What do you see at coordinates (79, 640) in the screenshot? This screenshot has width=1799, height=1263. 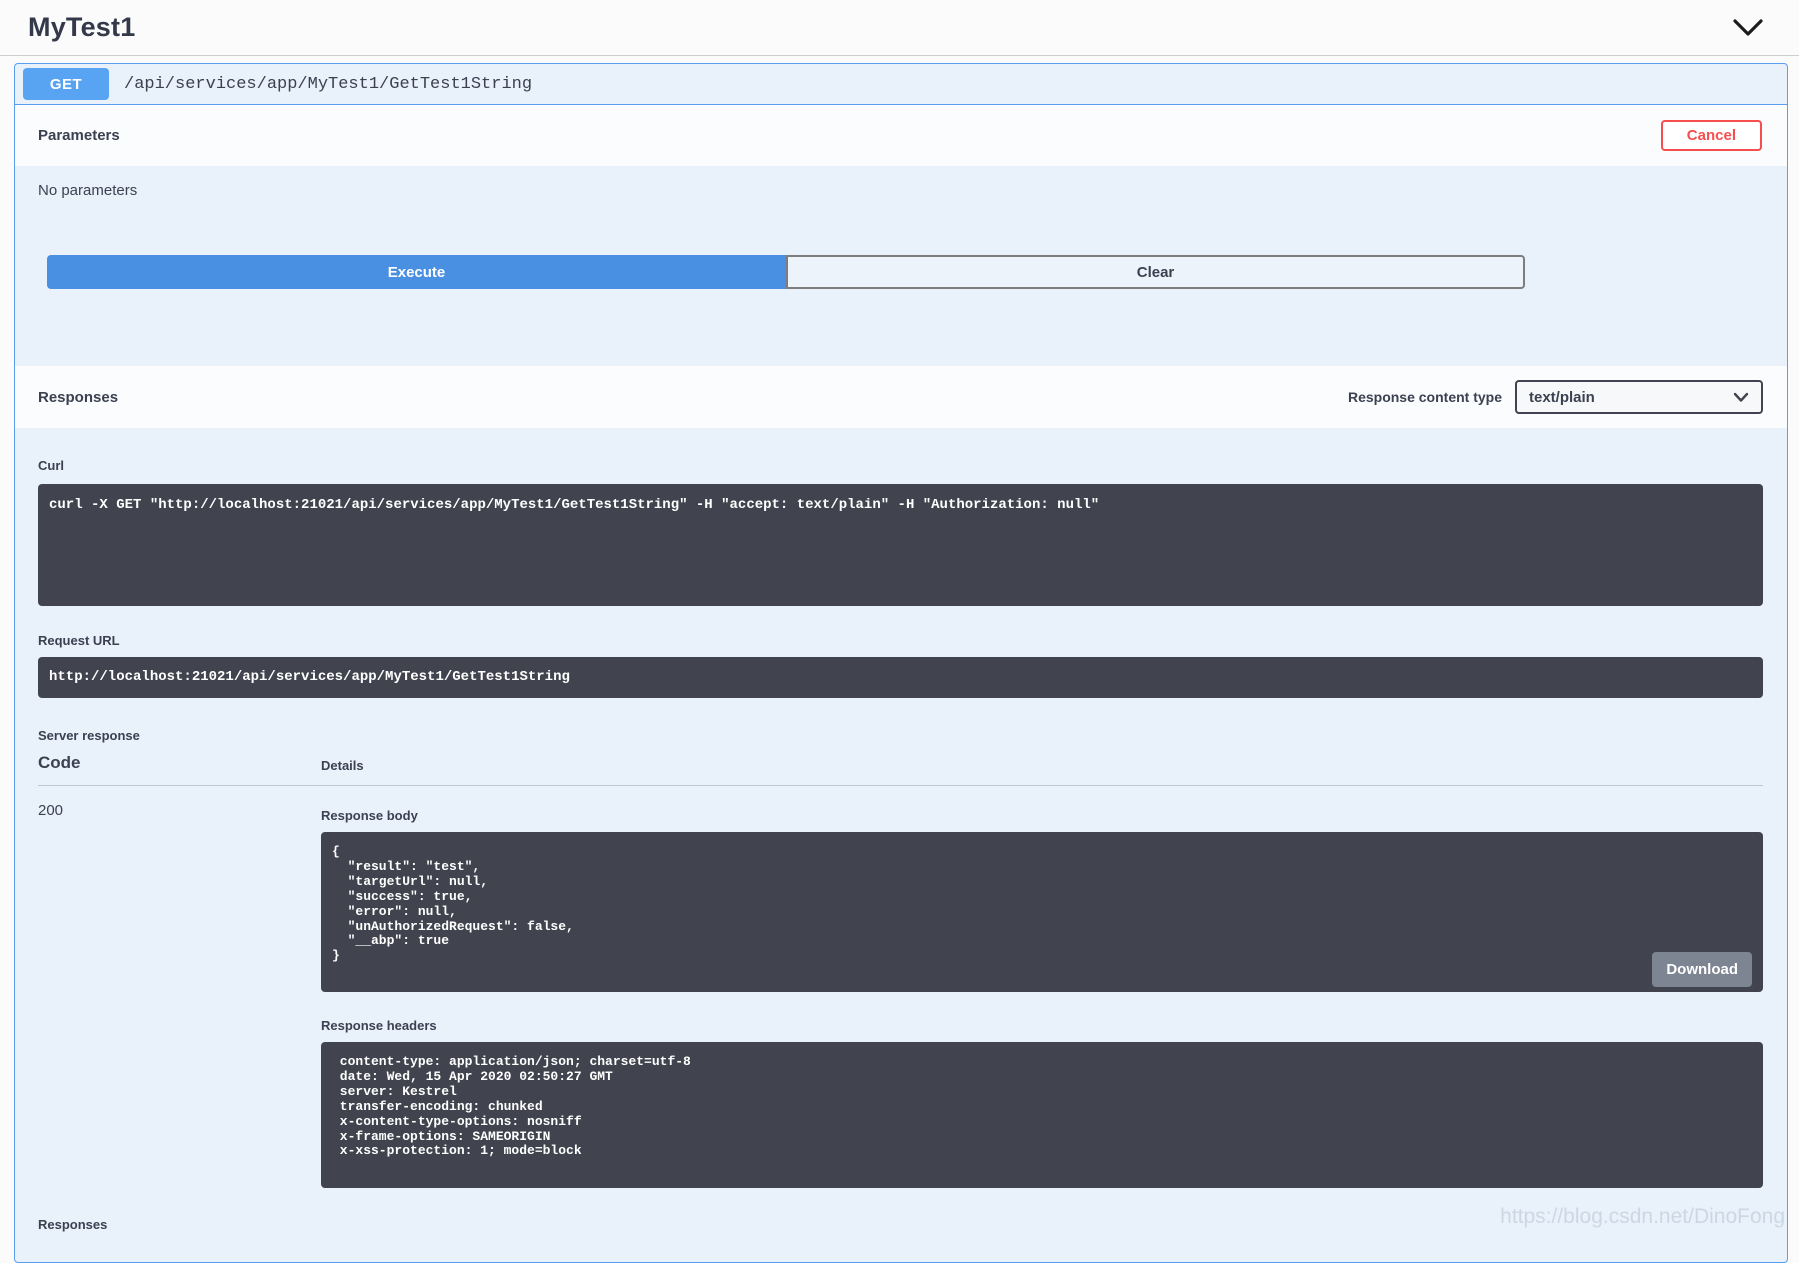 I see `request-url-label: Request URL` at bounding box center [79, 640].